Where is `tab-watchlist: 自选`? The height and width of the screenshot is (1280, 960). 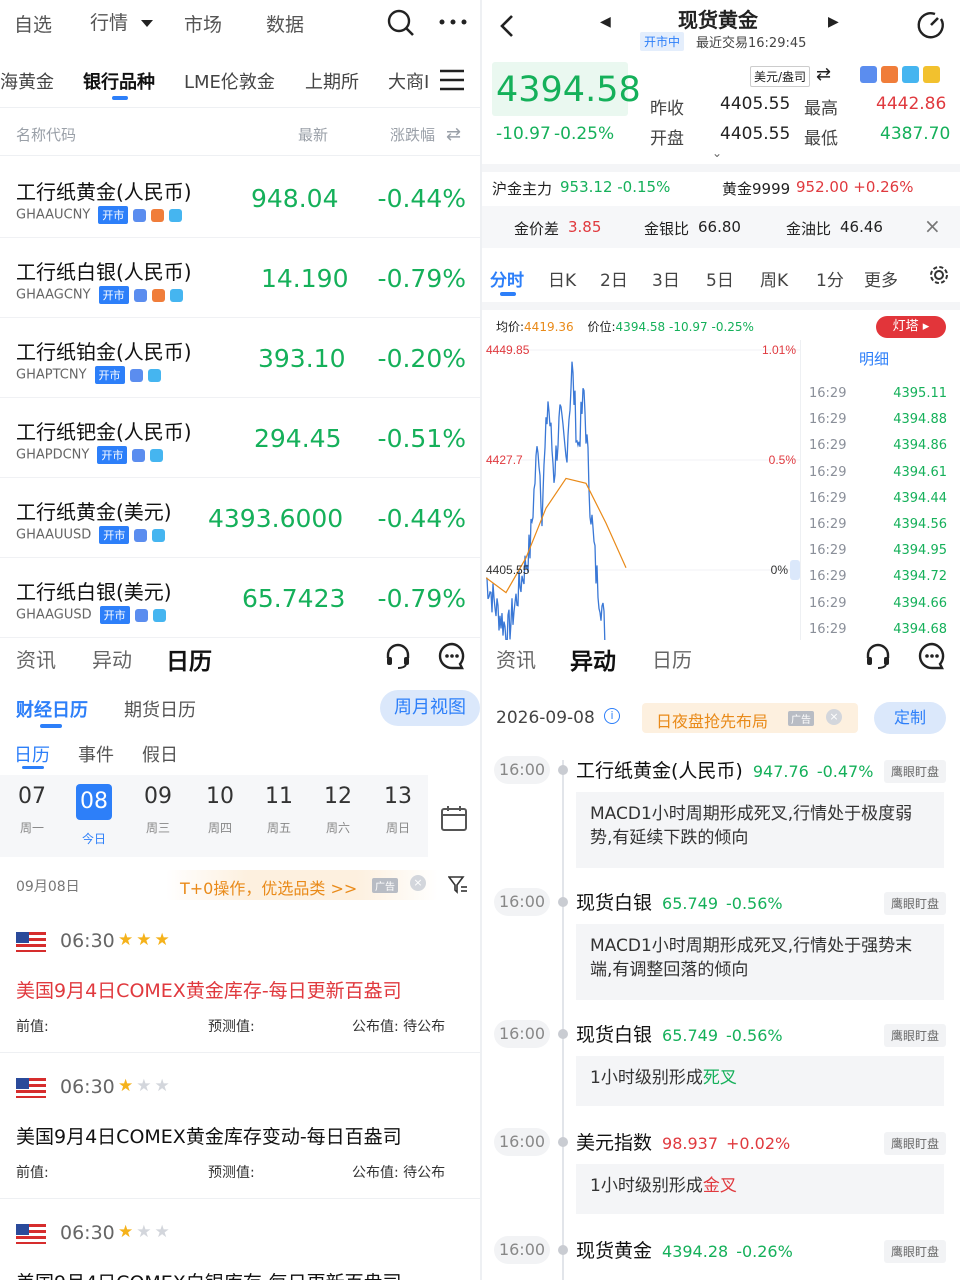 tab-watchlist: 自选 is located at coordinates (33, 23).